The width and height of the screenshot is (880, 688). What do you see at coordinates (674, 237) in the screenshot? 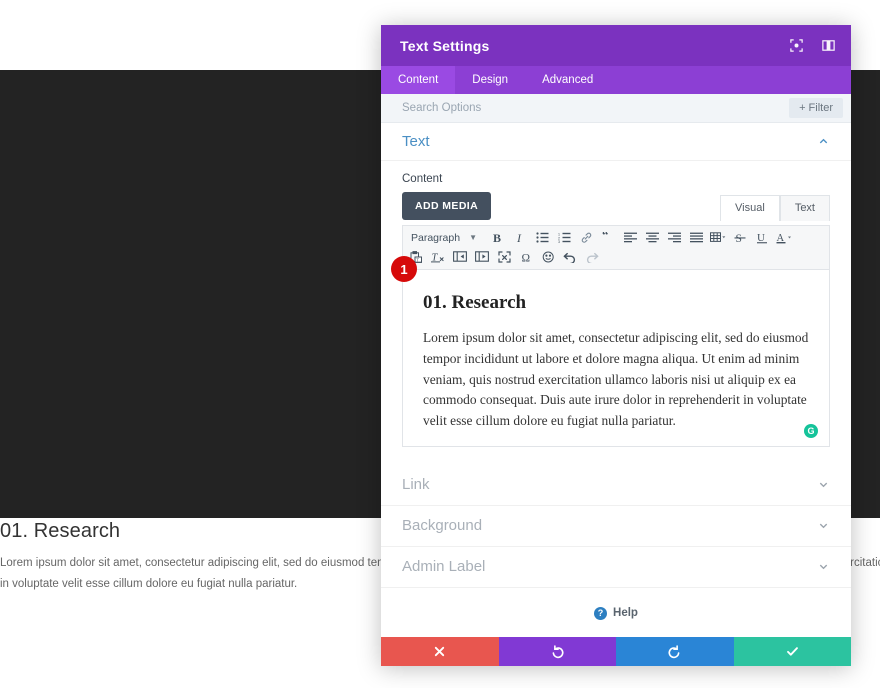
I see `align-right-icon` at bounding box center [674, 237].